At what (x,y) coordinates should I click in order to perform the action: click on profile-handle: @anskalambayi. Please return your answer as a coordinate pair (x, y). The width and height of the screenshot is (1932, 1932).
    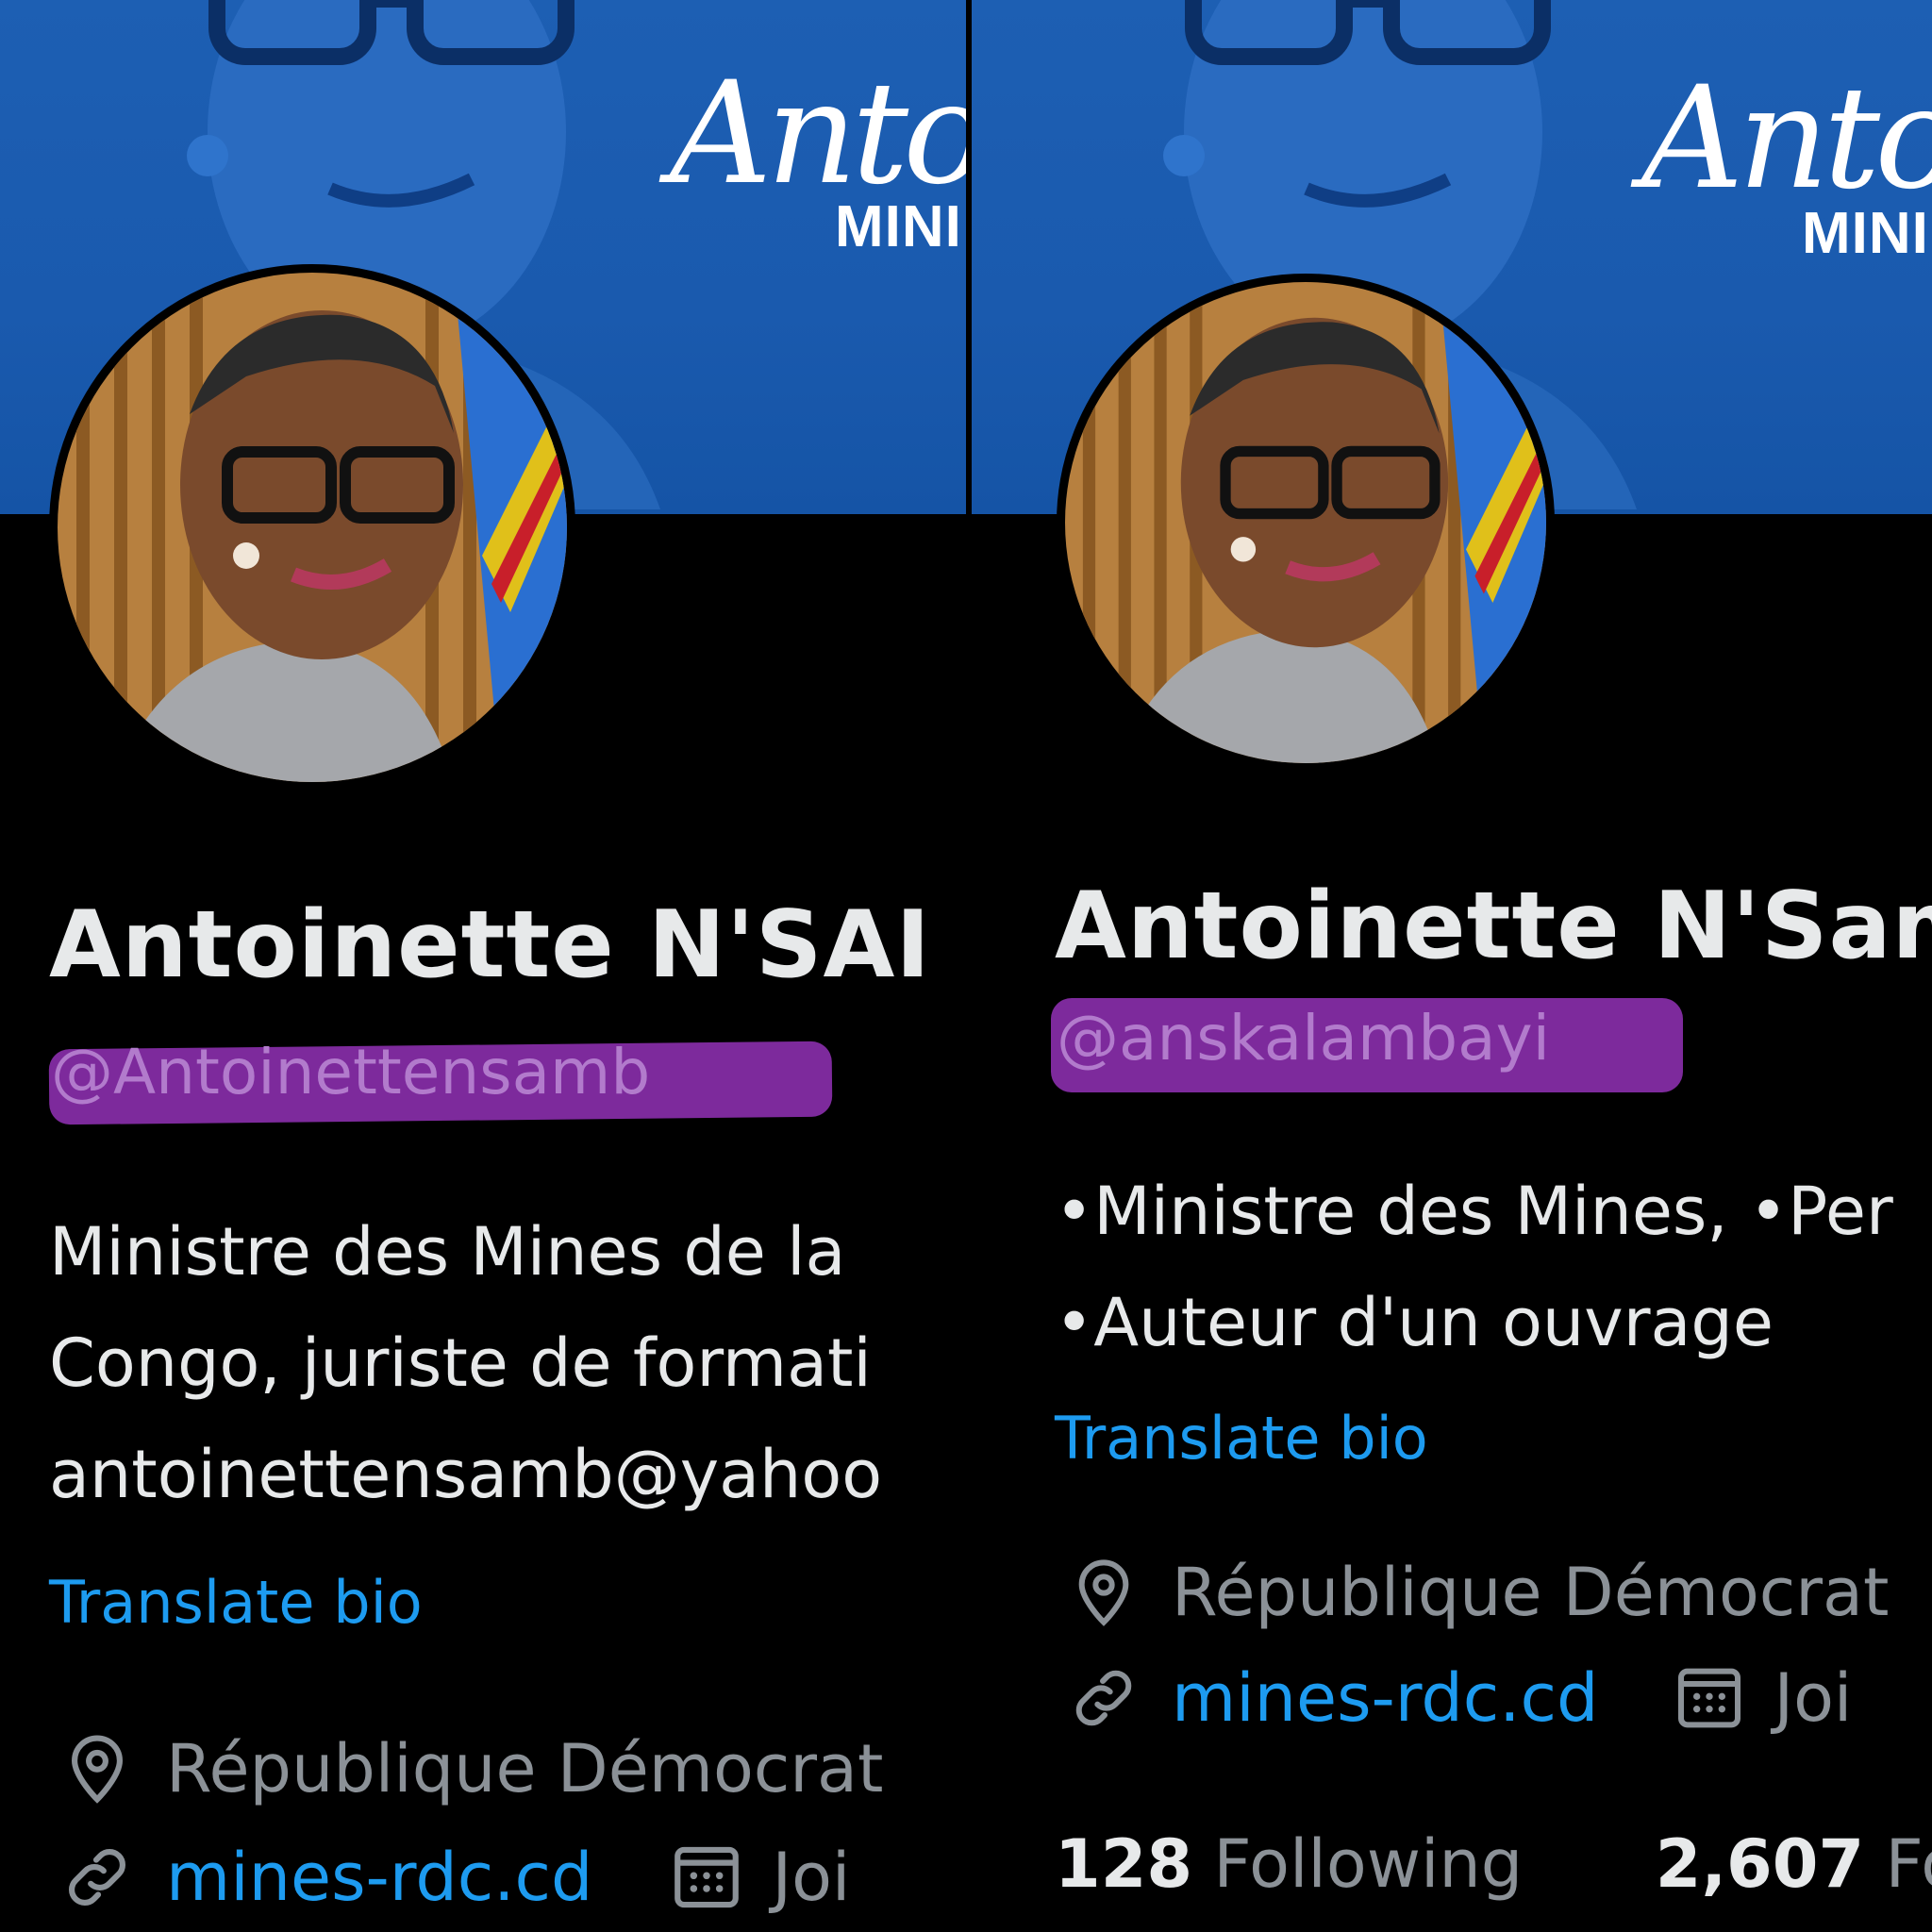
    Looking at the image, I should click on (1304, 1038).